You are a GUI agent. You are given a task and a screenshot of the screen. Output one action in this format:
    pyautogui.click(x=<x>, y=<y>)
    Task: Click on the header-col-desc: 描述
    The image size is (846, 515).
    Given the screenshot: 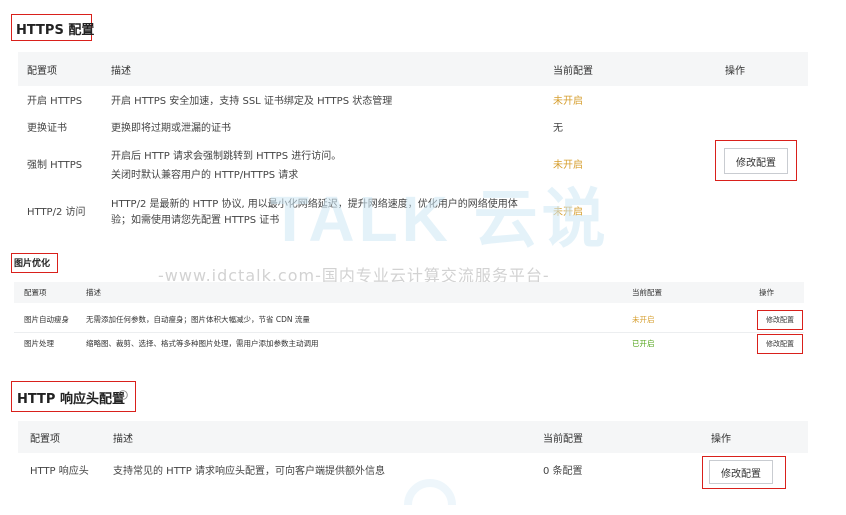 What is the action you would take?
    pyautogui.click(x=123, y=439)
    